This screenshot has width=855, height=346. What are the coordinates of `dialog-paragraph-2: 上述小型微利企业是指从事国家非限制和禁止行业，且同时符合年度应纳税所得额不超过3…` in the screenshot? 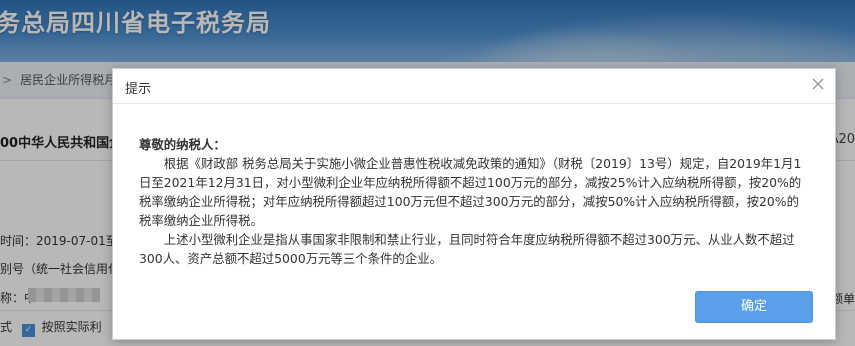 It's located at (467, 249).